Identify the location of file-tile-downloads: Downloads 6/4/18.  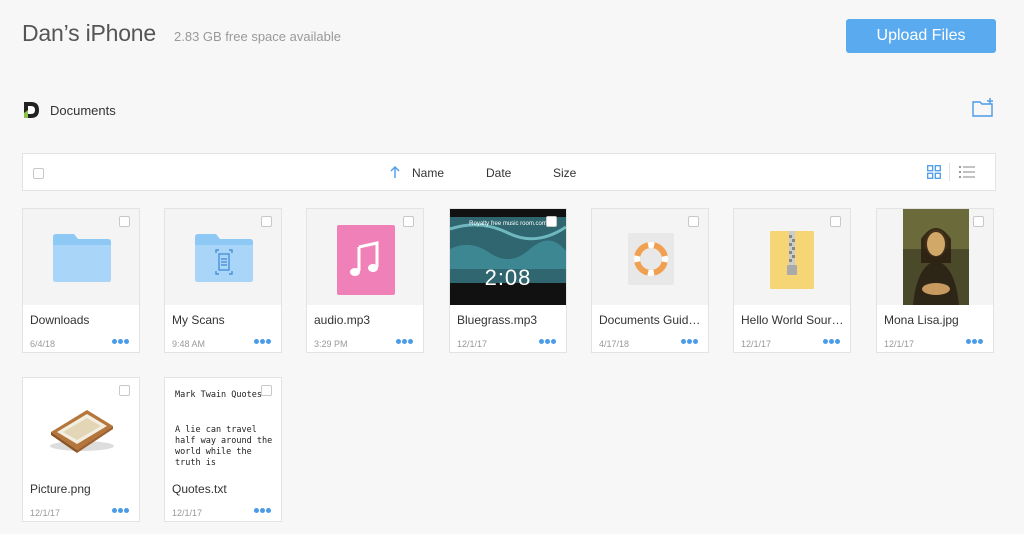
(81, 280).